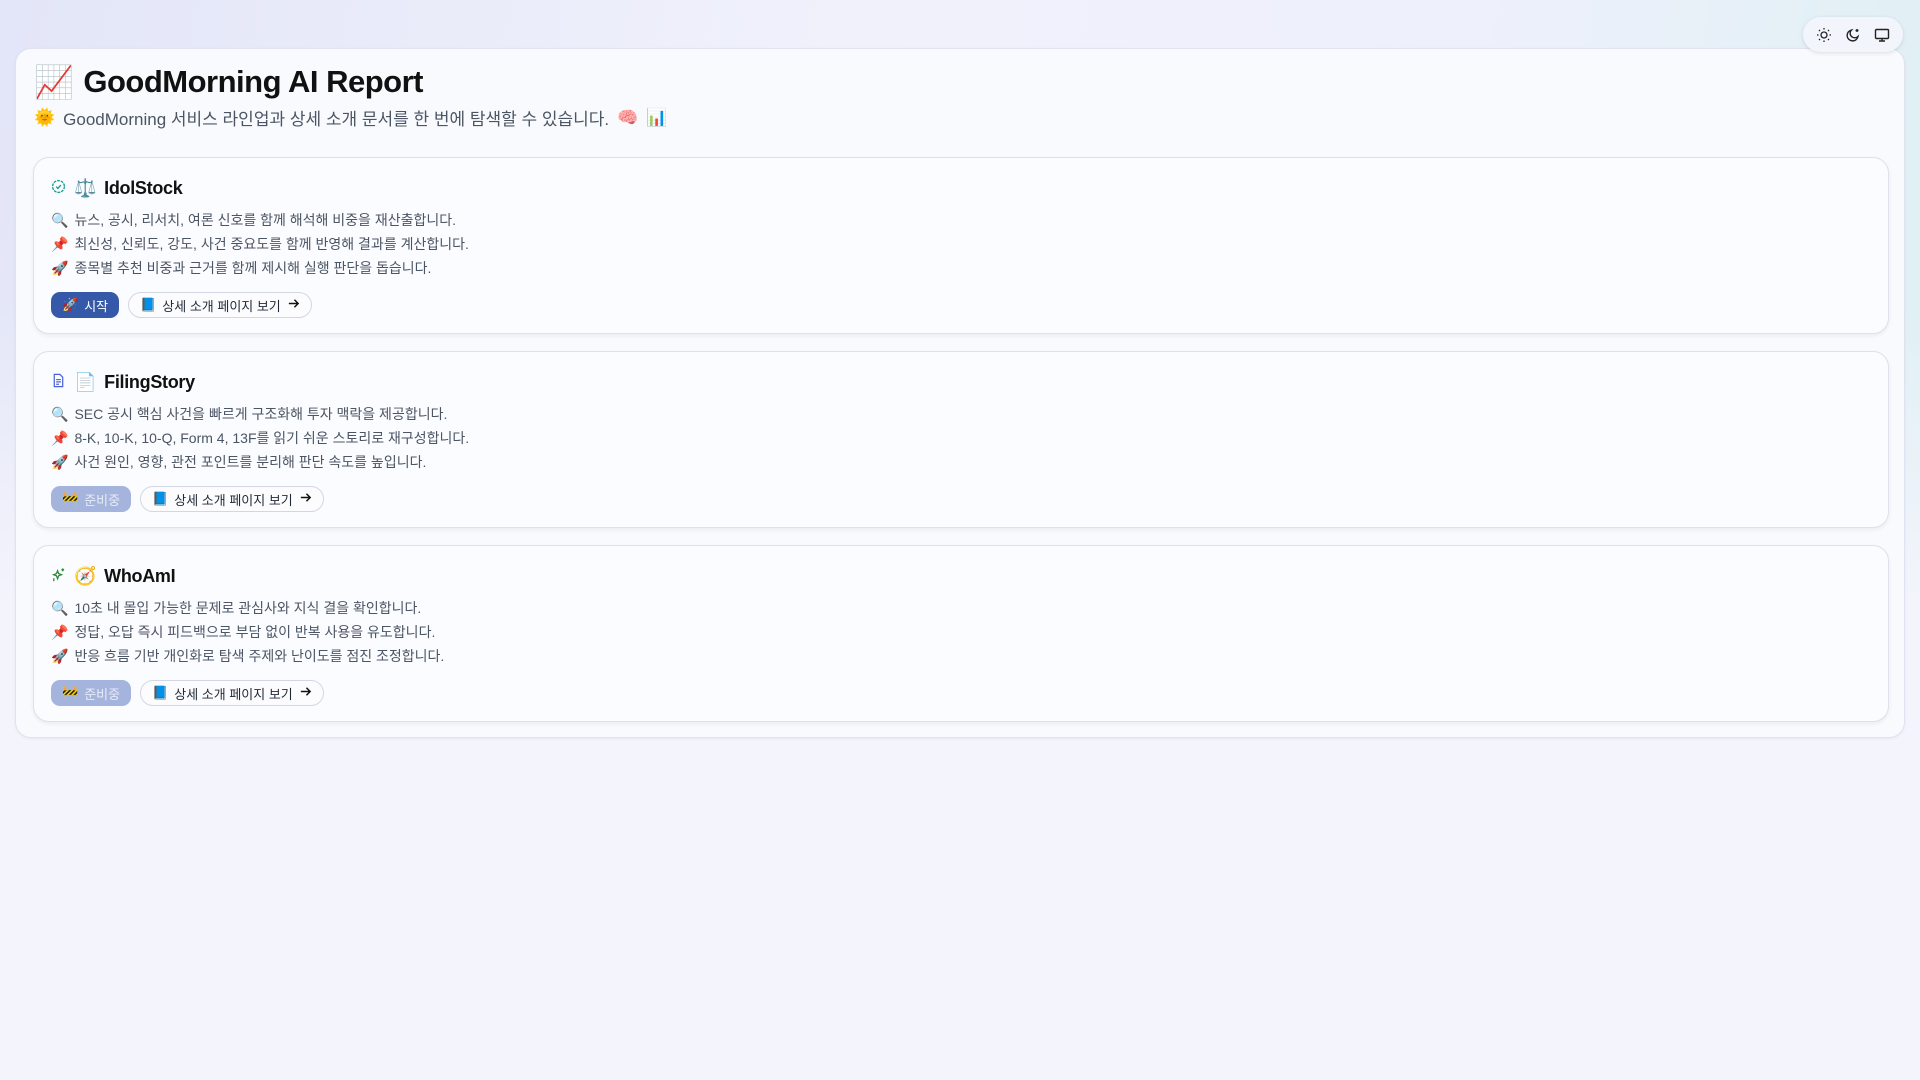 The width and height of the screenshot is (1920, 1080). Describe the element at coordinates (1882, 35) in the screenshot. I see `monitor-icon` at that location.